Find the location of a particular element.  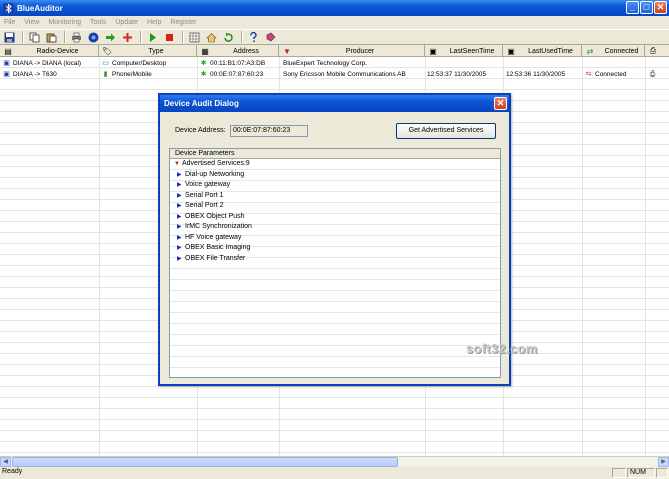

tree-label: Serial Port 1 is located at coordinates (204, 195).